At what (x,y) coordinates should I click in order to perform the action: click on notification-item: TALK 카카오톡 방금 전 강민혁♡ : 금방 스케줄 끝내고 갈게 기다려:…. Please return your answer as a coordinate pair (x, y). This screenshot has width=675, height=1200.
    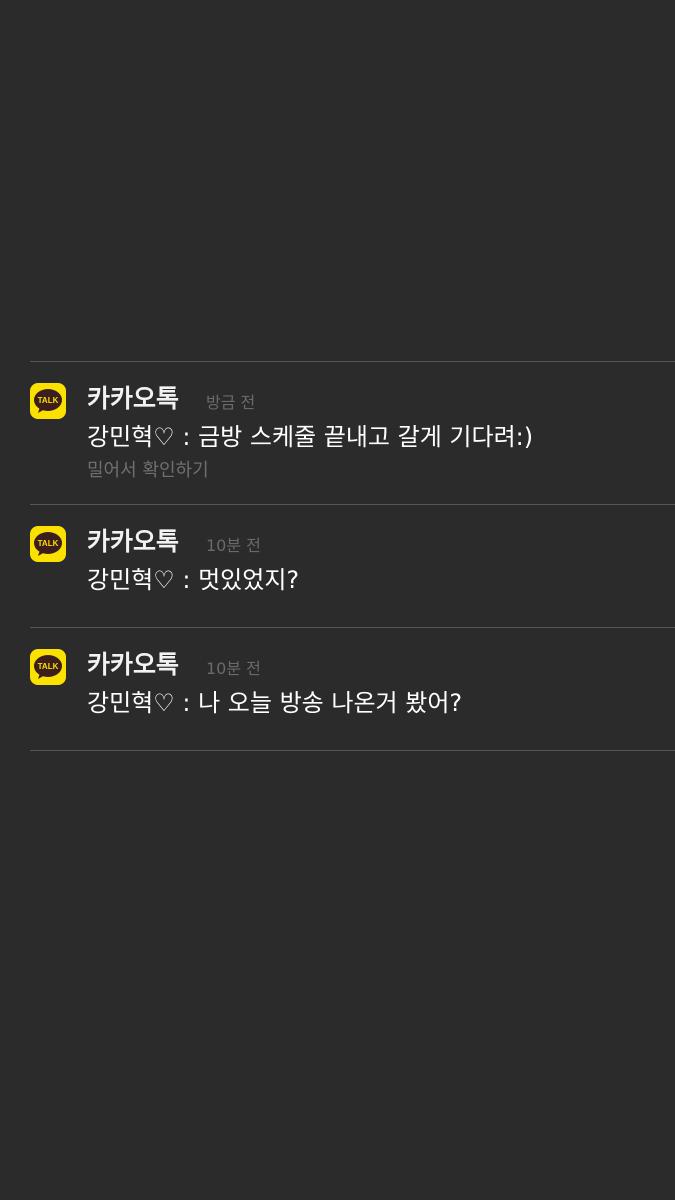
    Looking at the image, I should click on (352, 433).